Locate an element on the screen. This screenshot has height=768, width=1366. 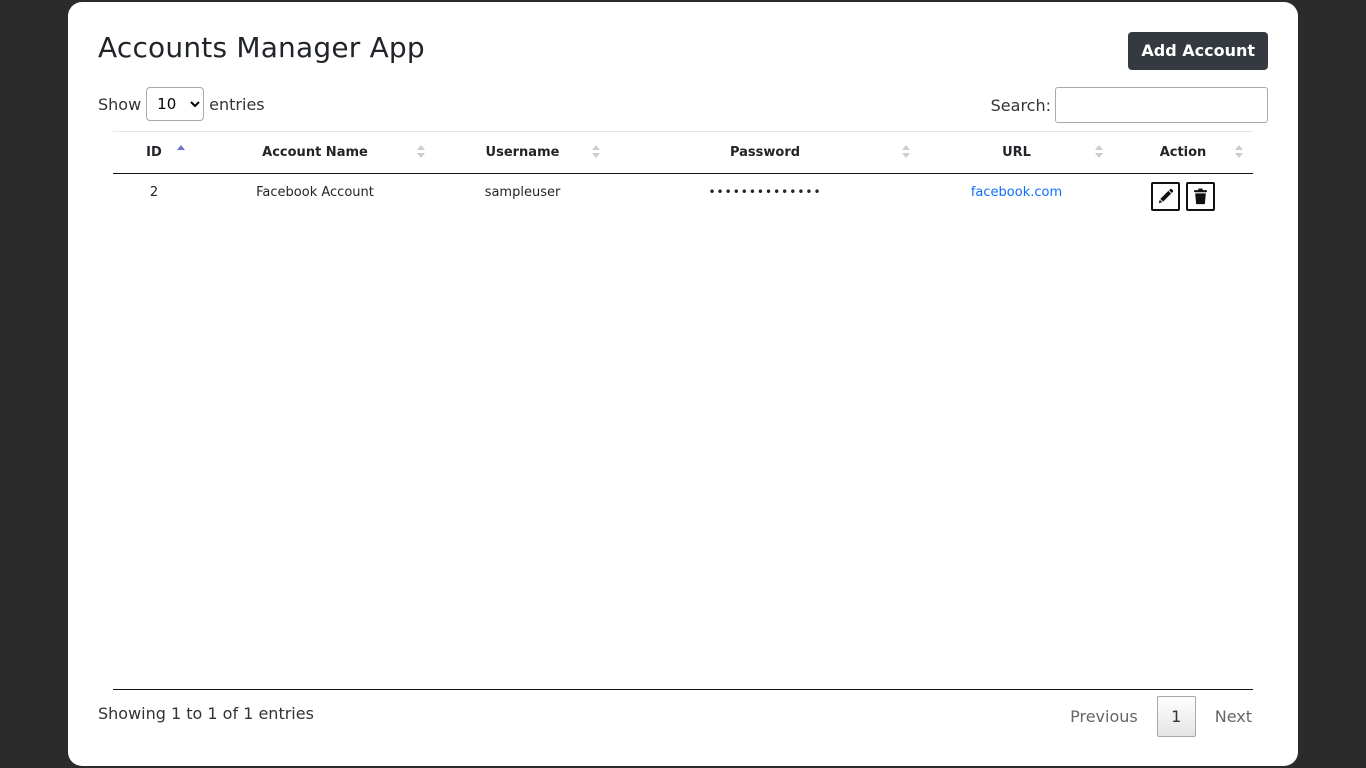
delete-button is located at coordinates (1201, 196).